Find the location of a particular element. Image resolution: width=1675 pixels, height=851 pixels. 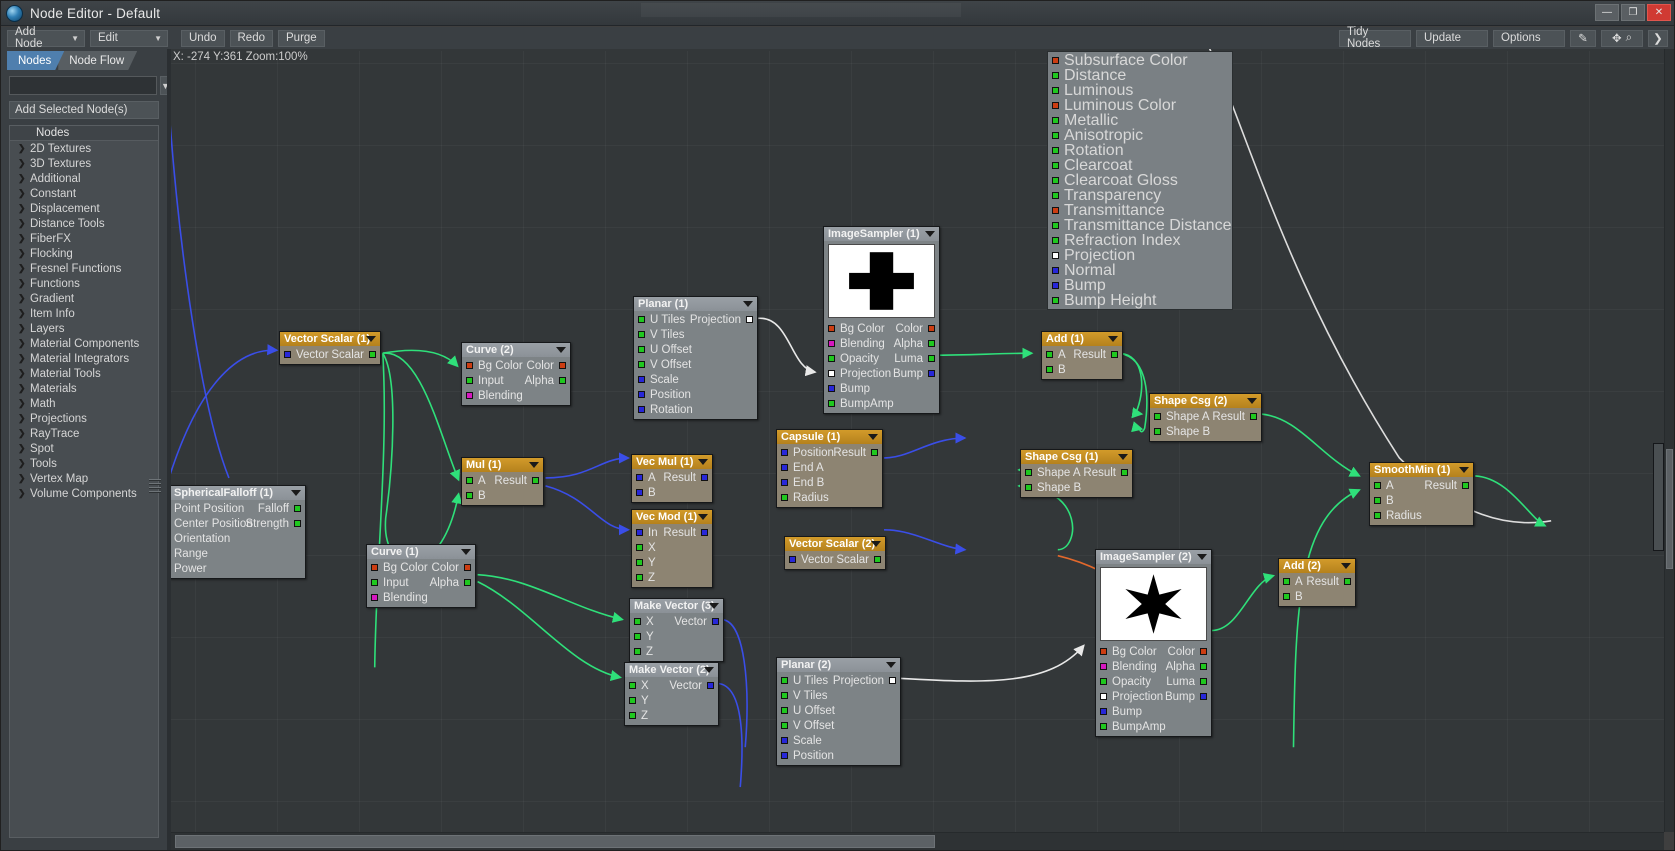

tree-item-material-tools: ❯ Material Tools is located at coordinates (84, 373).